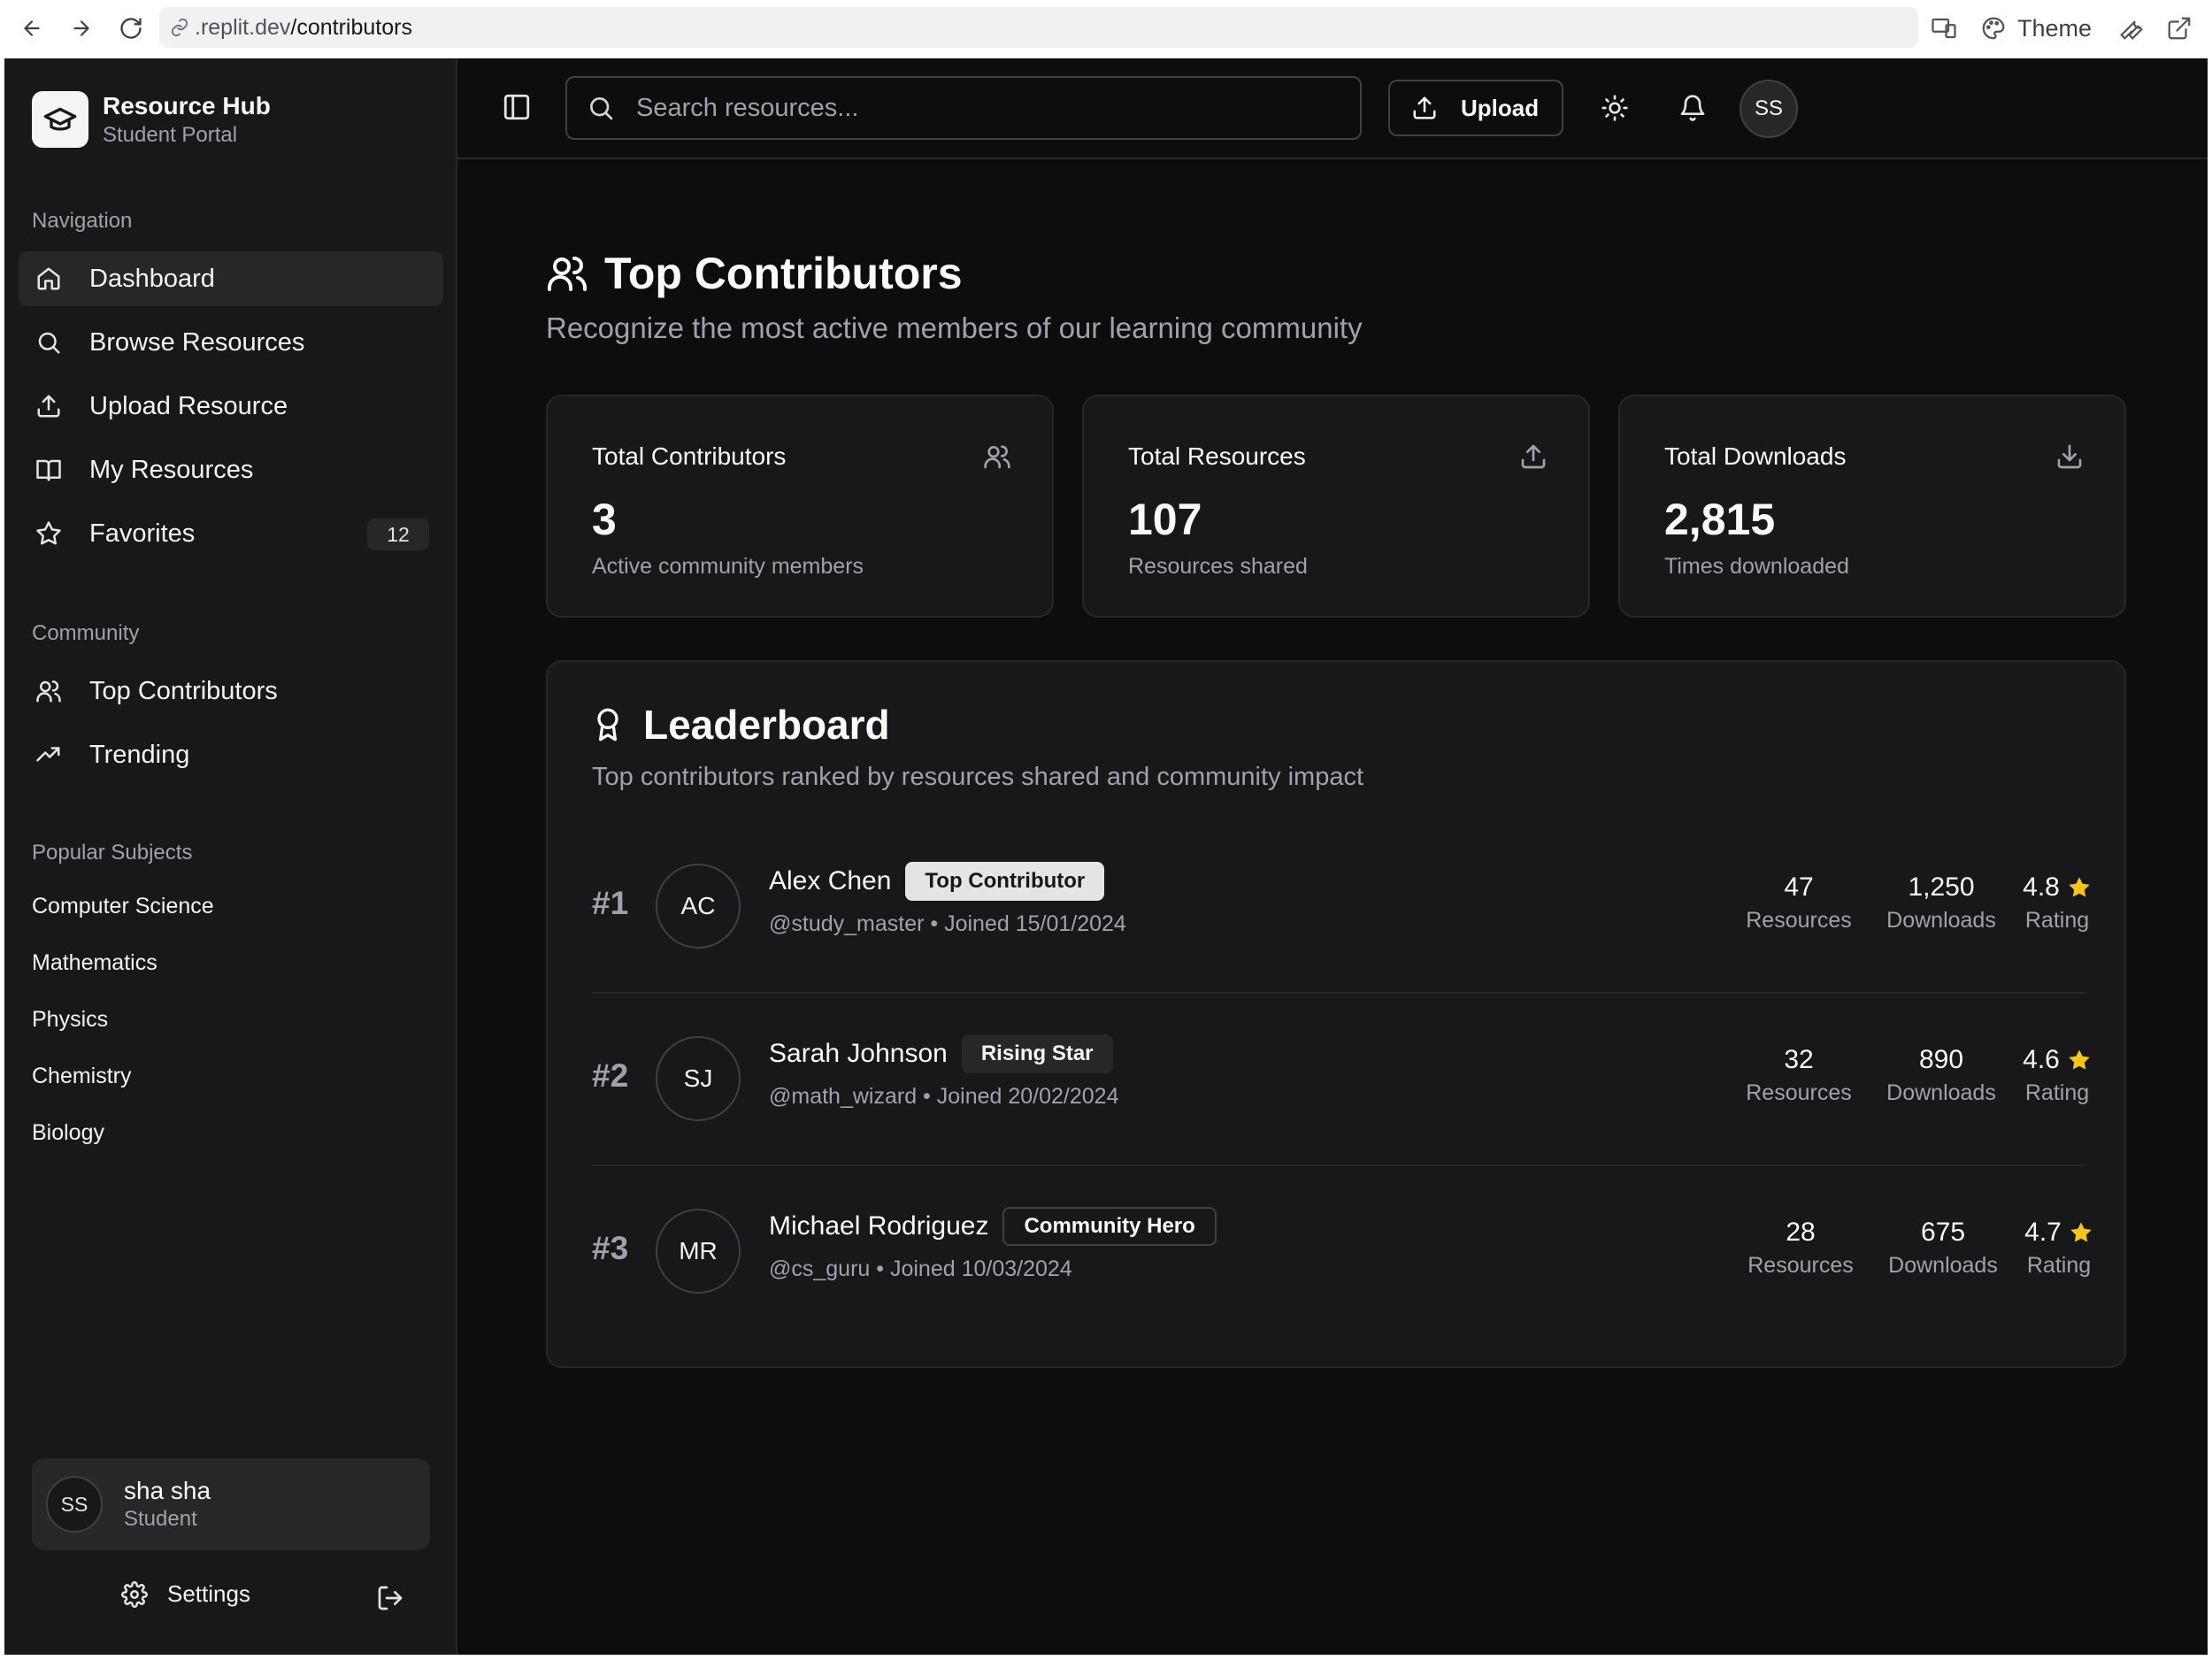 Image resolution: width=2212 pixels, height=1660 pixels. I want to click on metric-value-row: 4.7, so click(2058, 1233).